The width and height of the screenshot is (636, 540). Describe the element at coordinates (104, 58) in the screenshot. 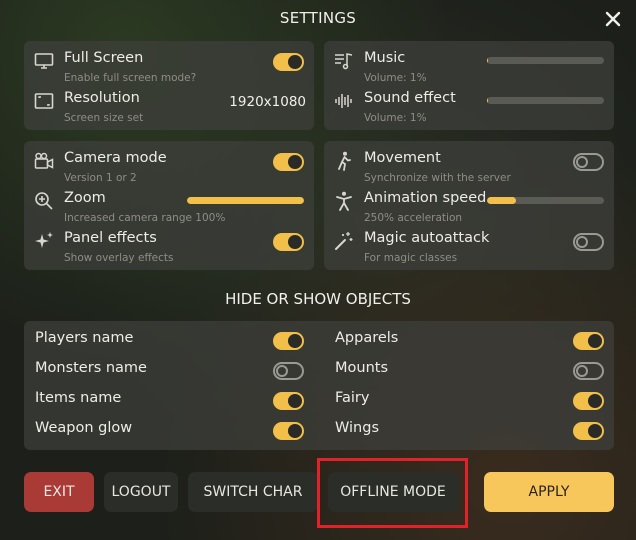

I see `full-screen-label: Full Screen` at that location.